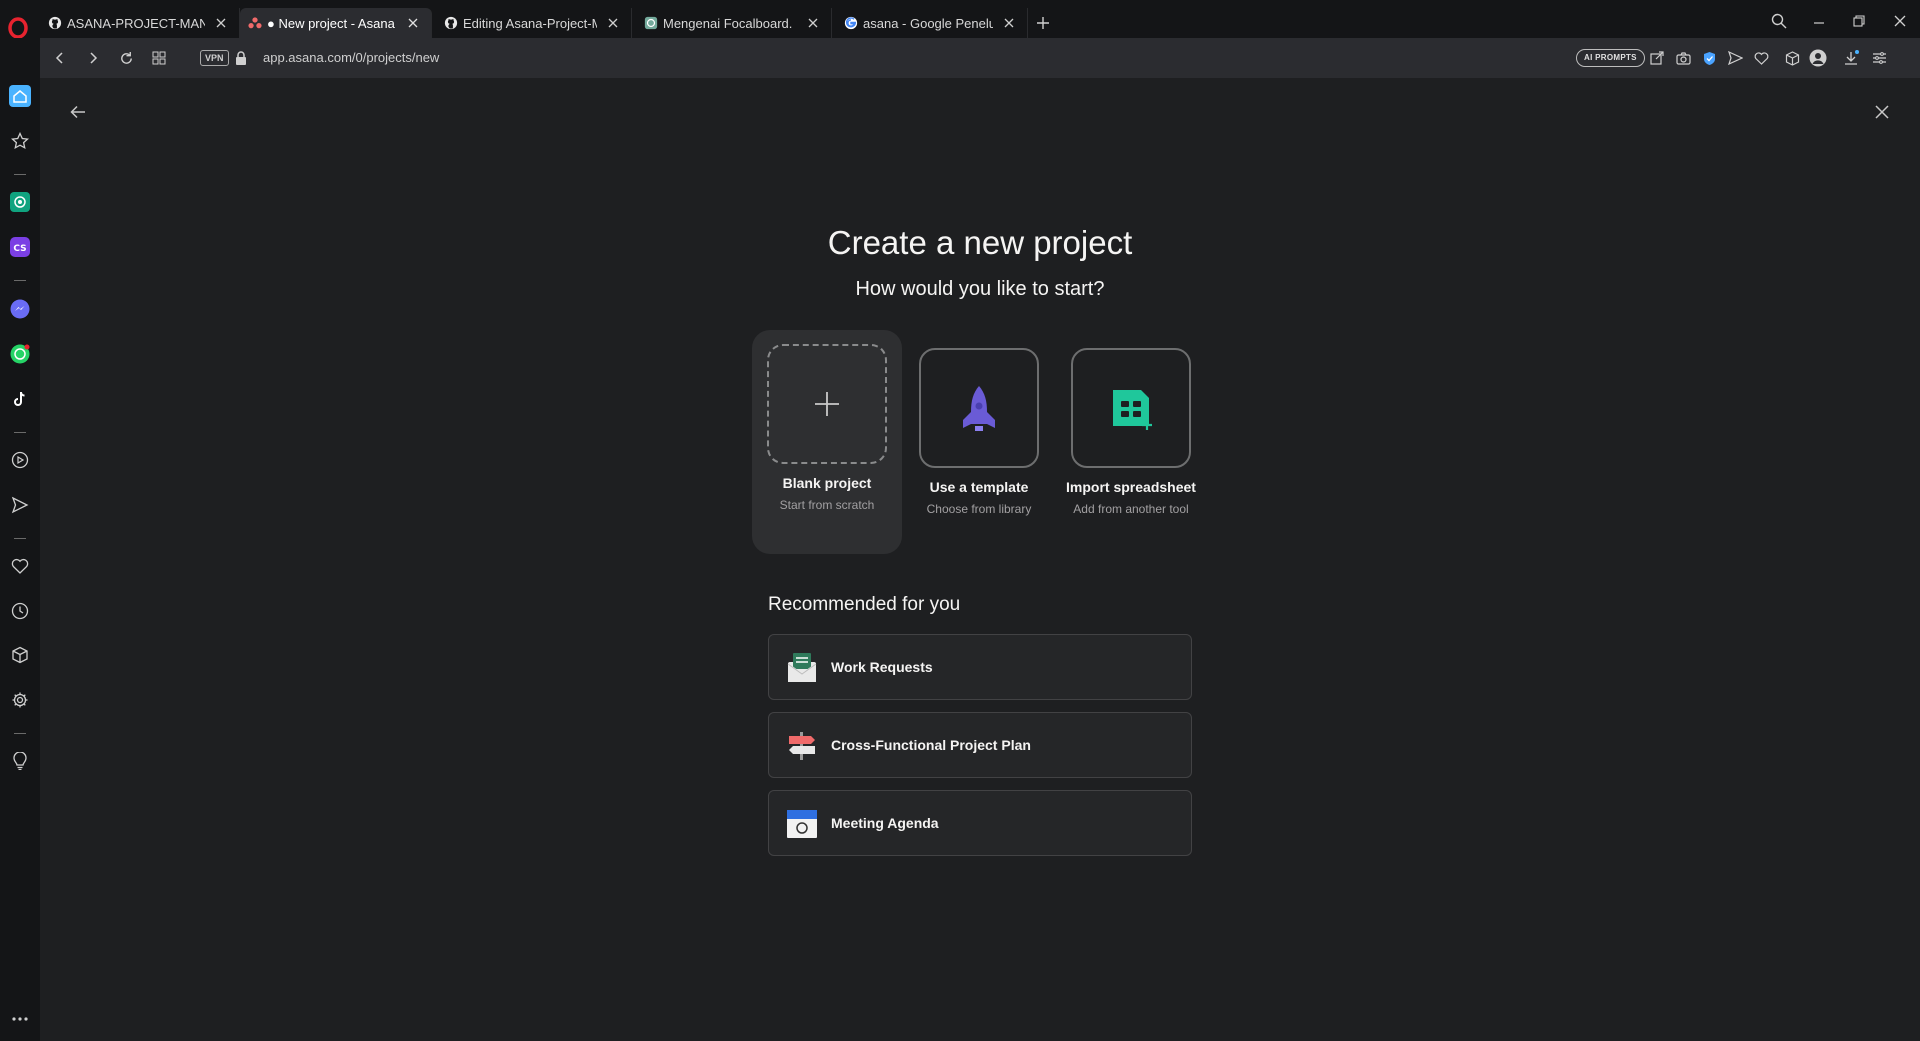 This screenshot has height=1041, width=1920. What do you see at coordinates (20, 611) in the screenshot?
I see `history-clock-icon` at bounding box center [20, 611].